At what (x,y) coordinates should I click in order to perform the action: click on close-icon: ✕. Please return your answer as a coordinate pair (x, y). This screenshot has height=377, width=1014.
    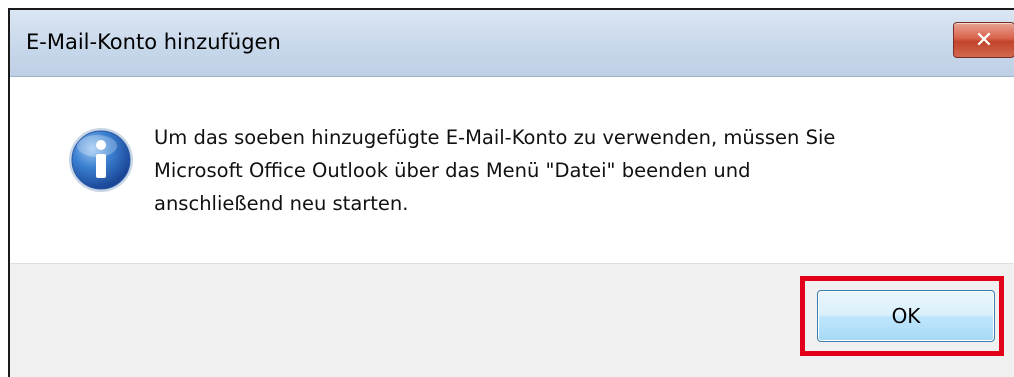
    Looking at the image, I should click on (984, 40).